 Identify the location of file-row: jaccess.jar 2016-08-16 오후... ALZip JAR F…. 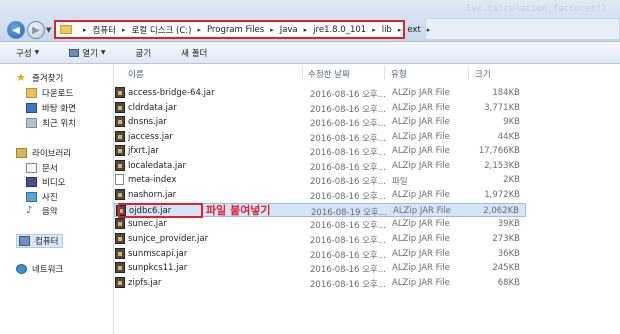
(320, 137).